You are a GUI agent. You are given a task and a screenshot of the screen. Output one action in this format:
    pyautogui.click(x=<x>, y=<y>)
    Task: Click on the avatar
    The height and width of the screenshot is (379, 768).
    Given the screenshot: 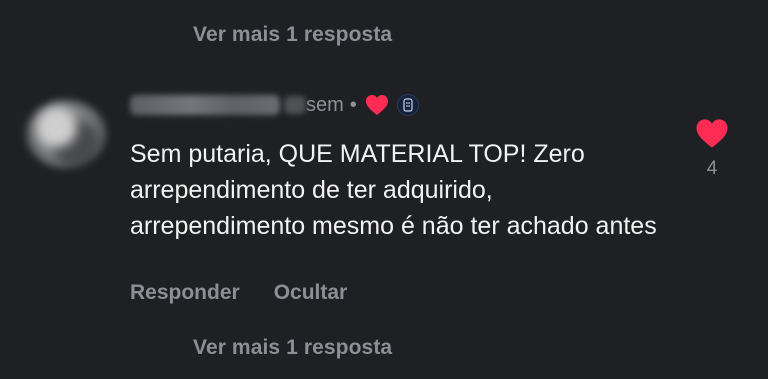 What is the action you would take?
    pyautogui.click(x=66, y=134)
    